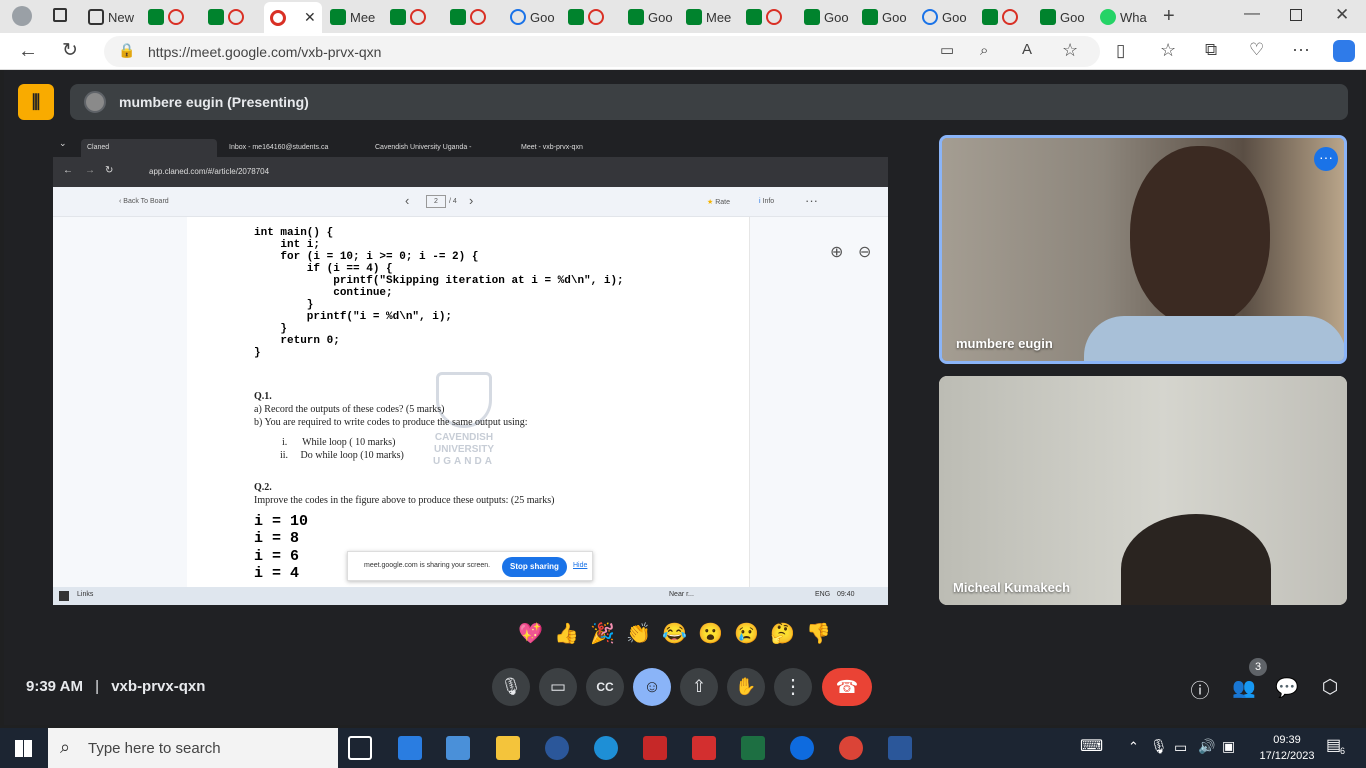  What do you see at coordinates (1301, 49) in the screenshot?
I see `settings-more-icon: ···` at bounding box center [1301, 49].